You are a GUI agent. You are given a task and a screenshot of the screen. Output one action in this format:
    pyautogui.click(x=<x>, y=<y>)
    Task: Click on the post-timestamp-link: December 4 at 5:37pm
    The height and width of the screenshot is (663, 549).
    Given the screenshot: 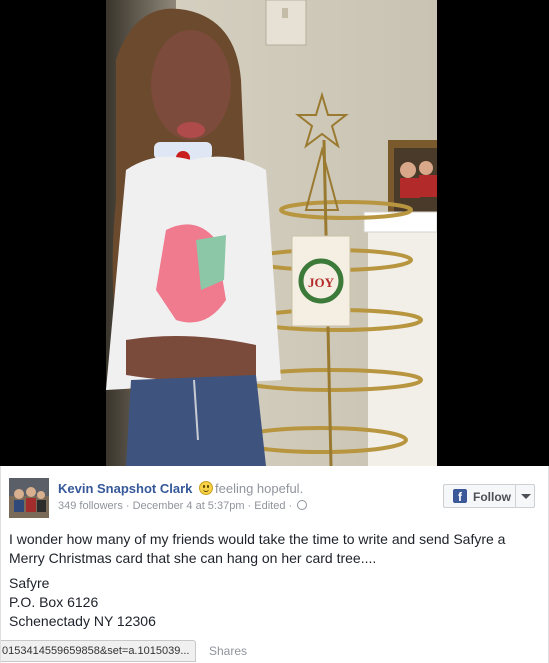 What is the action you would take?
    pyautogui.click(x=189, y=506)
    